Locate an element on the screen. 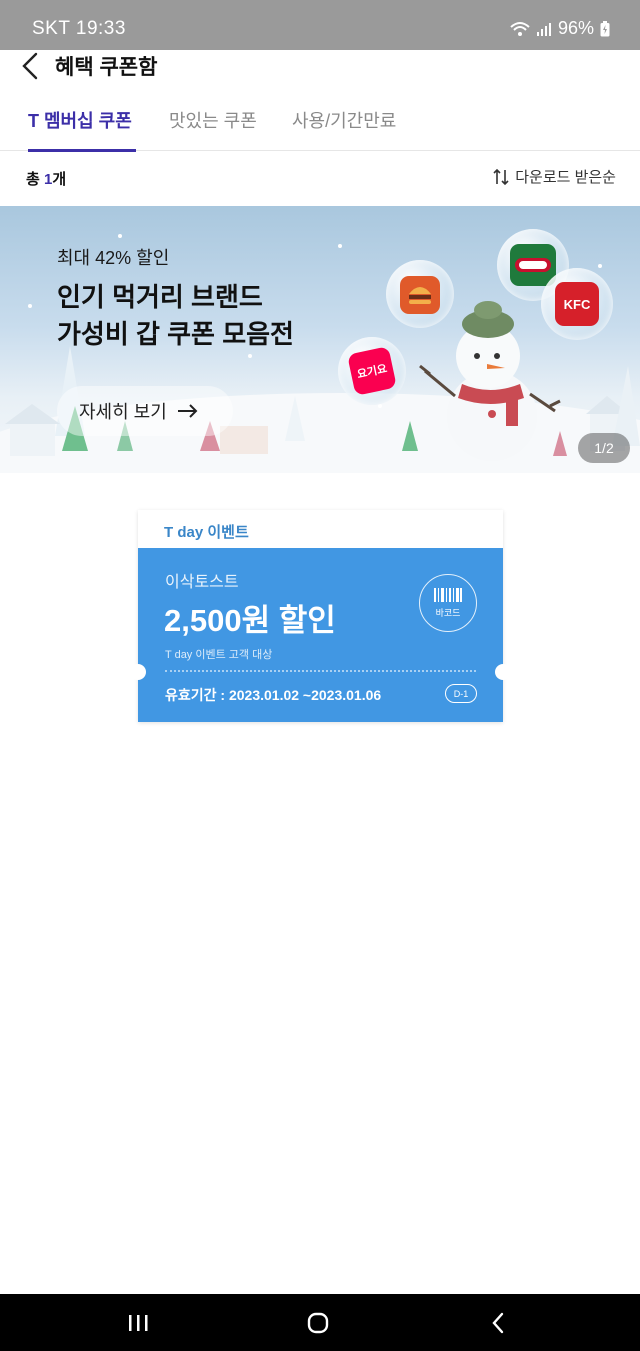  coupon-discount: 2,500원 할인 is located at coordinates (250, 620).